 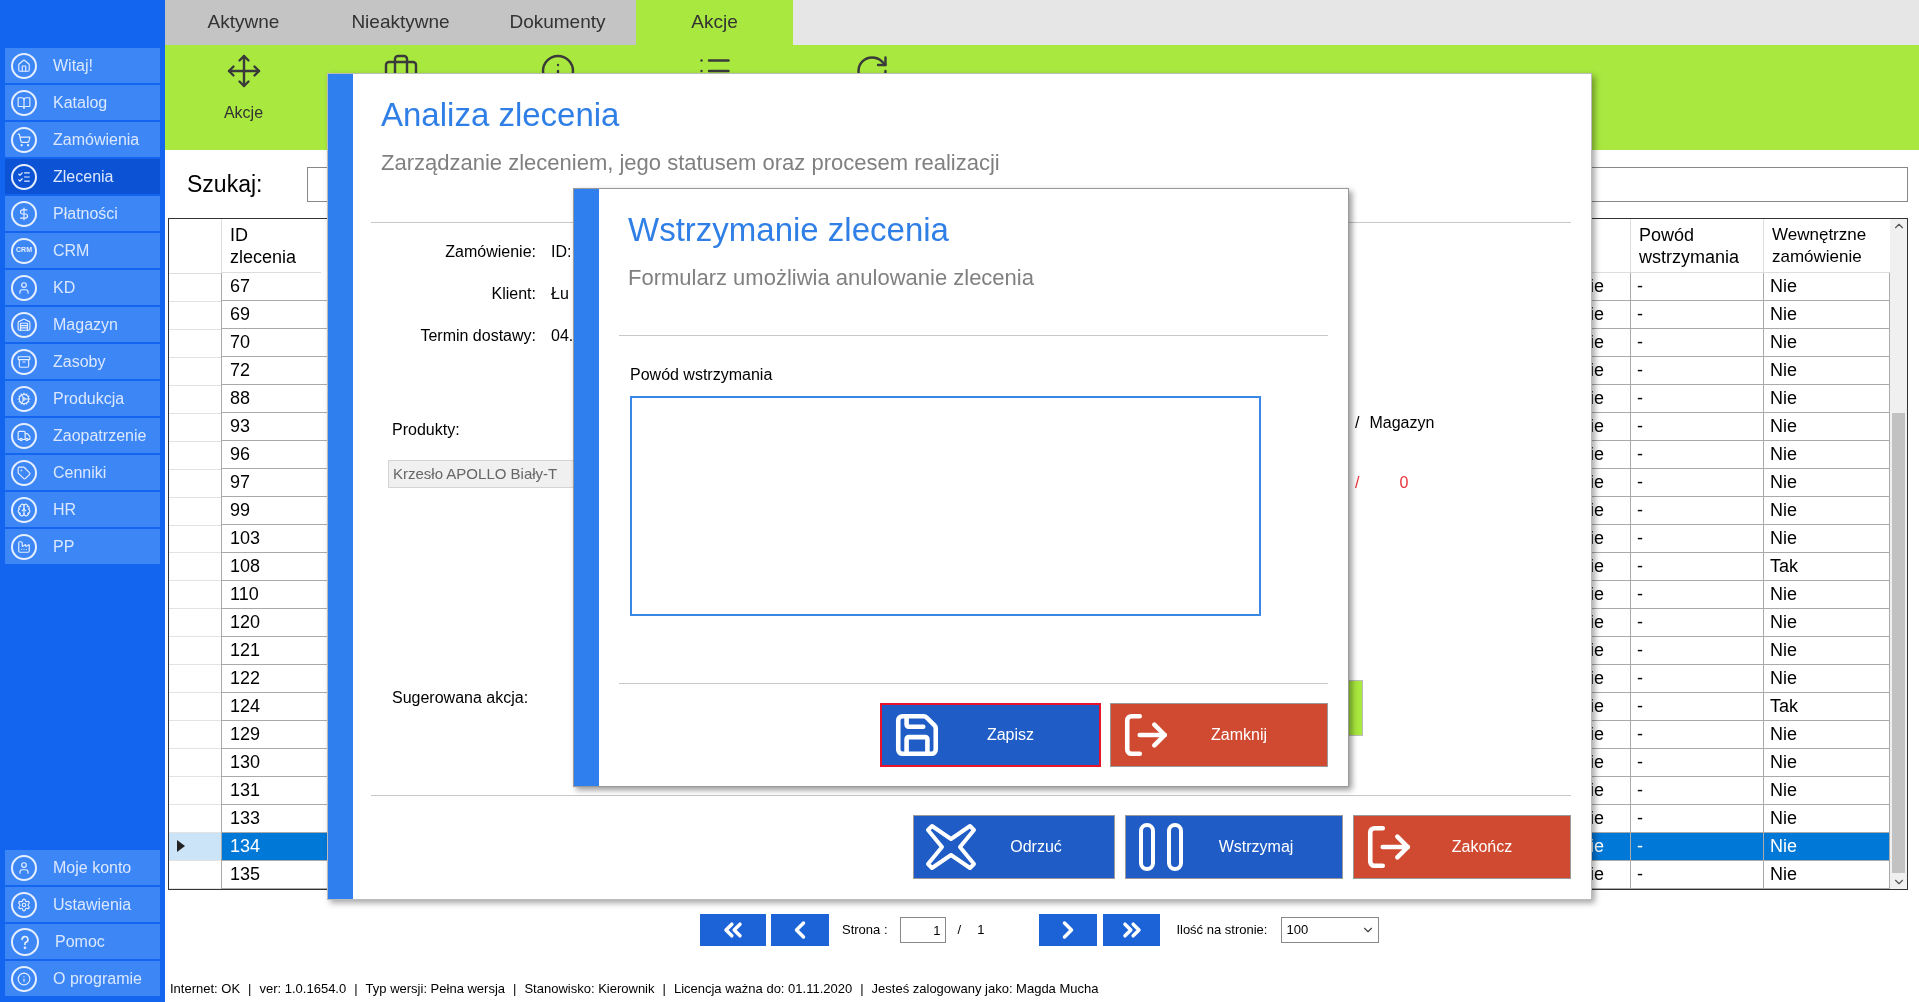 What do you see at coordinates (477, 336) in the screenshot?
I see `field-label: Termin dostawy:` at bounding box center [477, 336].